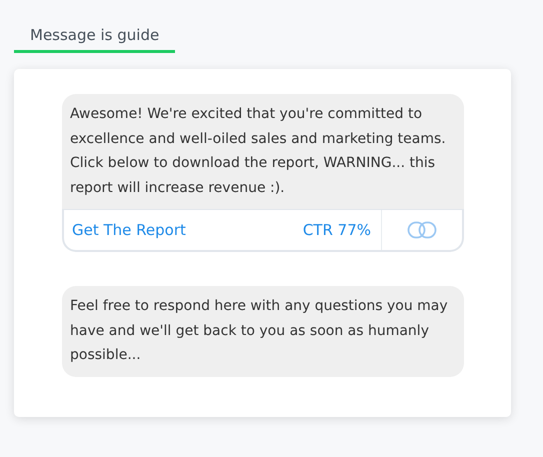  I want to click on report-button: Get The Report CTR 77%, so click(263, 230).